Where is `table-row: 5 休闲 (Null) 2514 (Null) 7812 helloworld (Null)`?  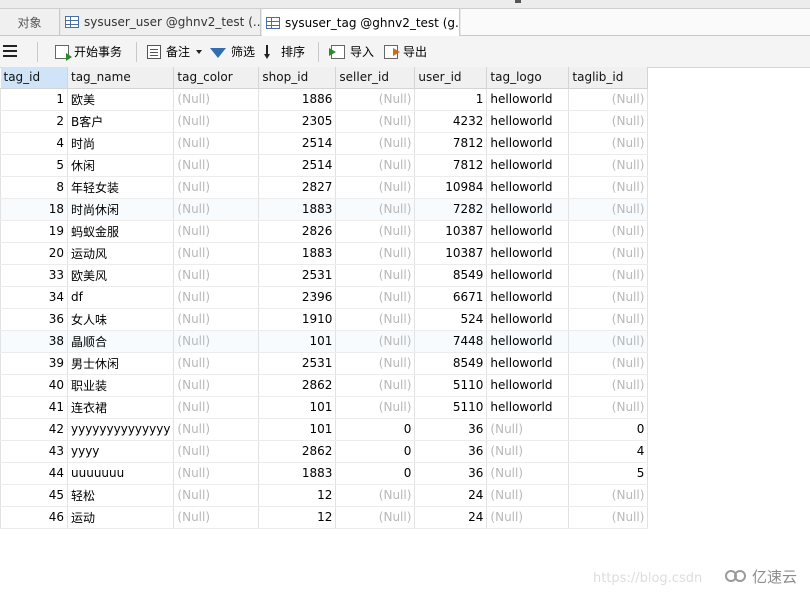
table-row: 5 休闲 (Null) 2514 (Null) 7812 helloworld (Null) is located at coordinates (324, 165).